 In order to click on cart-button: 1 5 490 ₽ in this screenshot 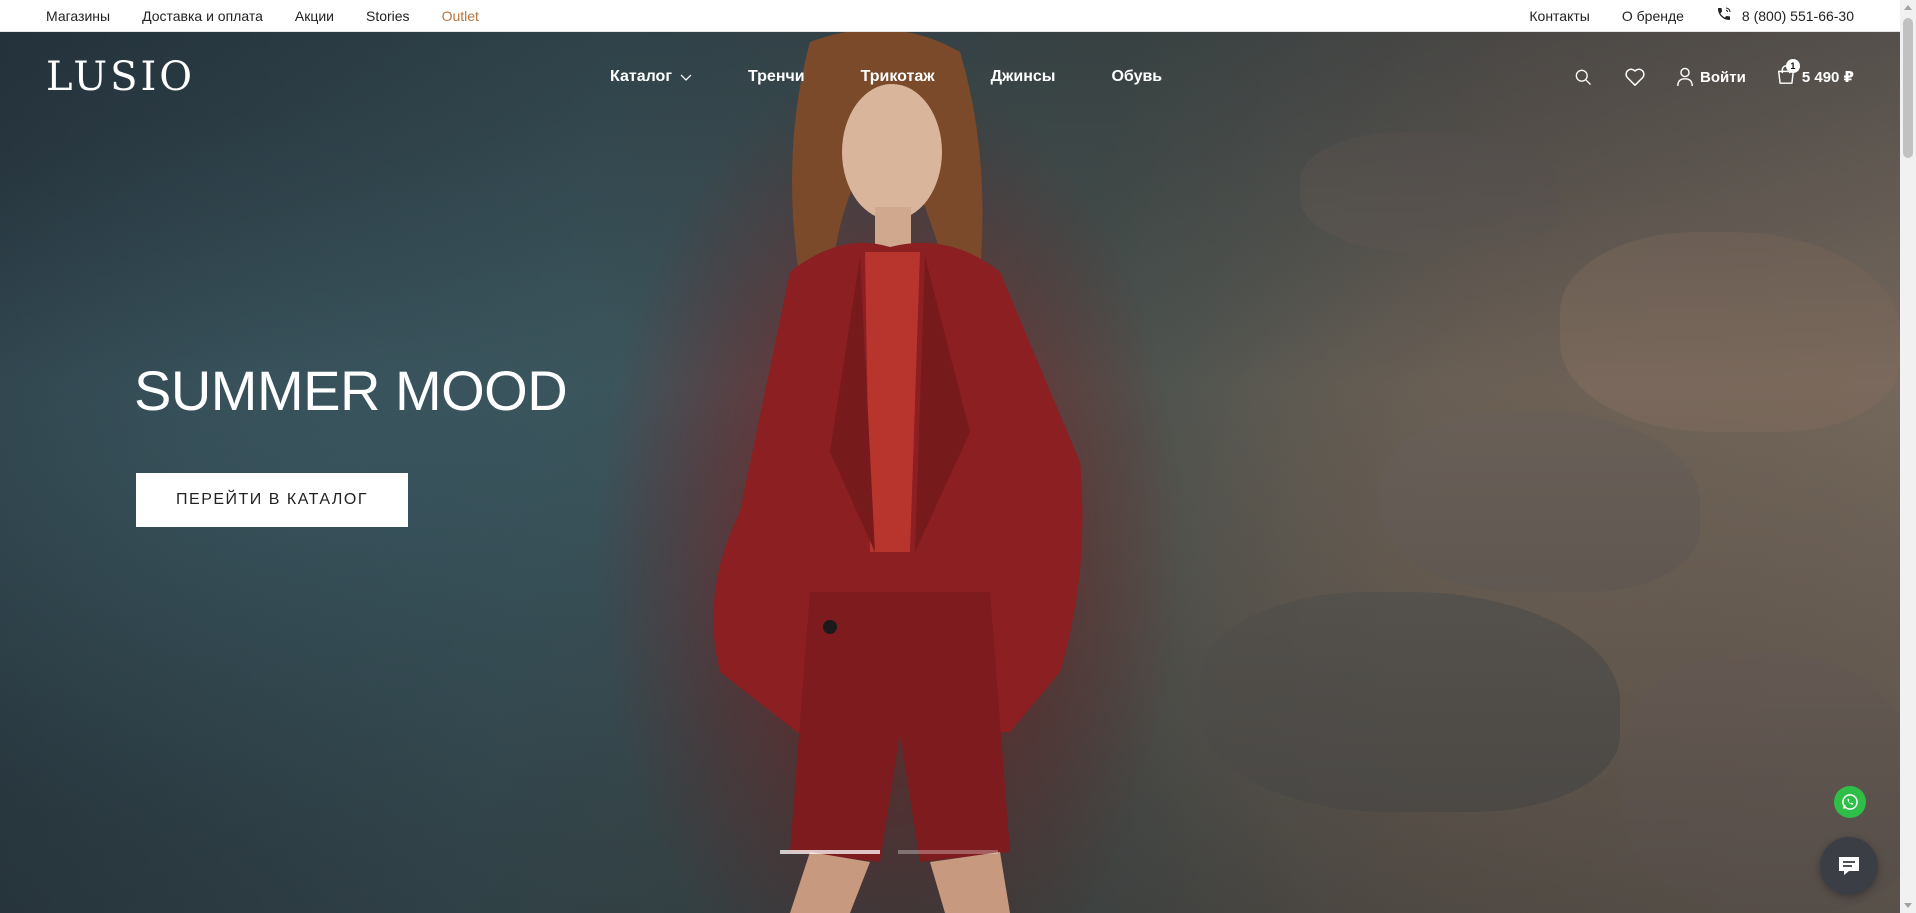, I will do `click(1815, 74)`.